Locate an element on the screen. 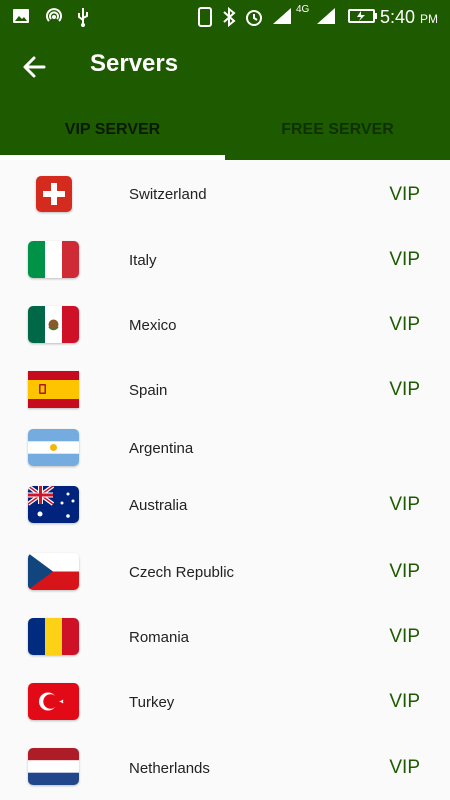 Image resolution: width=450 pixels, height=800 pixels. app-bar: Servers is located at coordinates (225, 66).